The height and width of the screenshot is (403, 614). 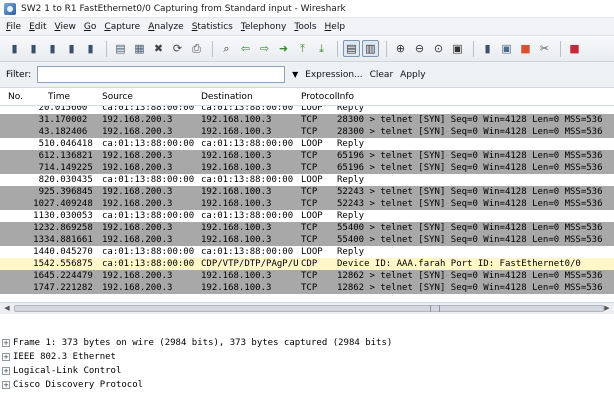 What do you see at coordinates (120, 48) in the screenshot?
I see `open-file-icon: ▤` at bounding box center [120, 48].